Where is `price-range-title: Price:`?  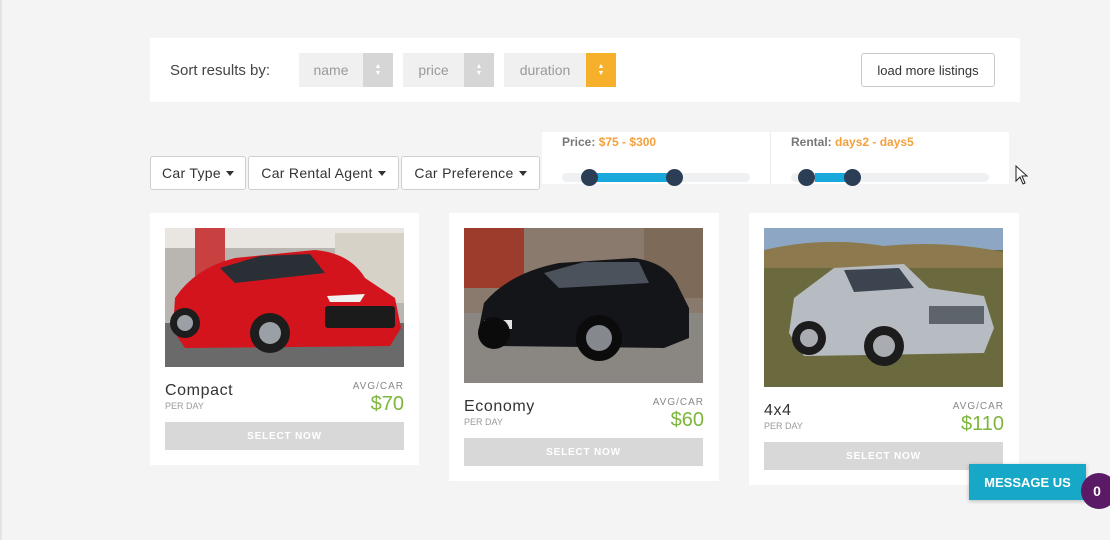 price-range-title: Price: is located at coordinates (579, 142).